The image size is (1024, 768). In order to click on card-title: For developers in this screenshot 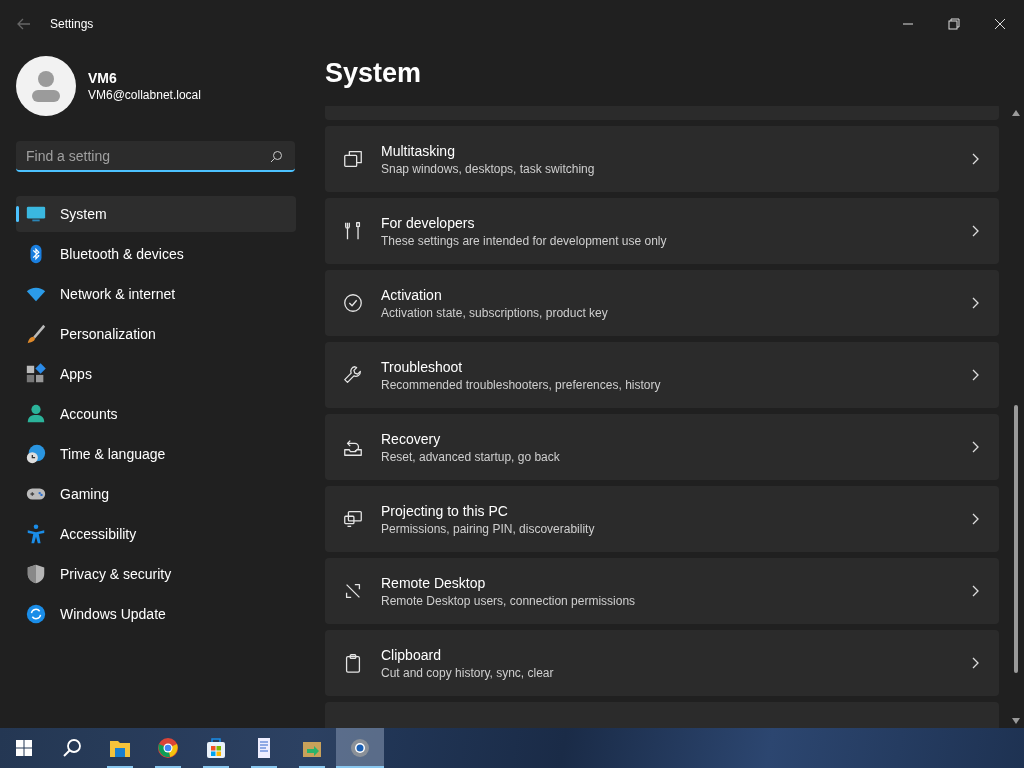, I will do `click(428, 222)`.